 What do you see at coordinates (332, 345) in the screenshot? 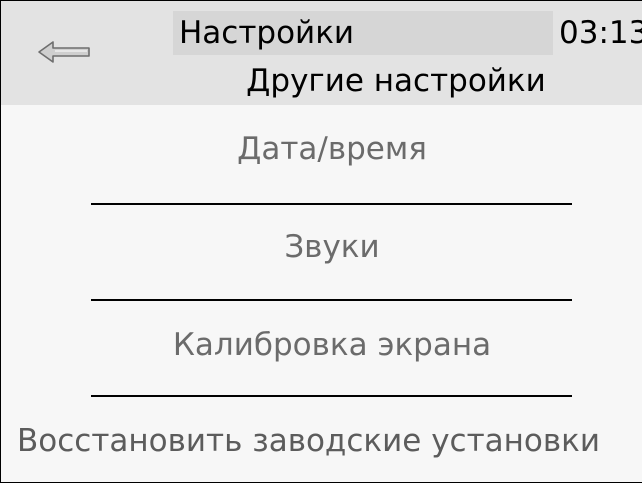
I see `menu-item-label: Калибровка экрана` at bounding box center [332, 345].